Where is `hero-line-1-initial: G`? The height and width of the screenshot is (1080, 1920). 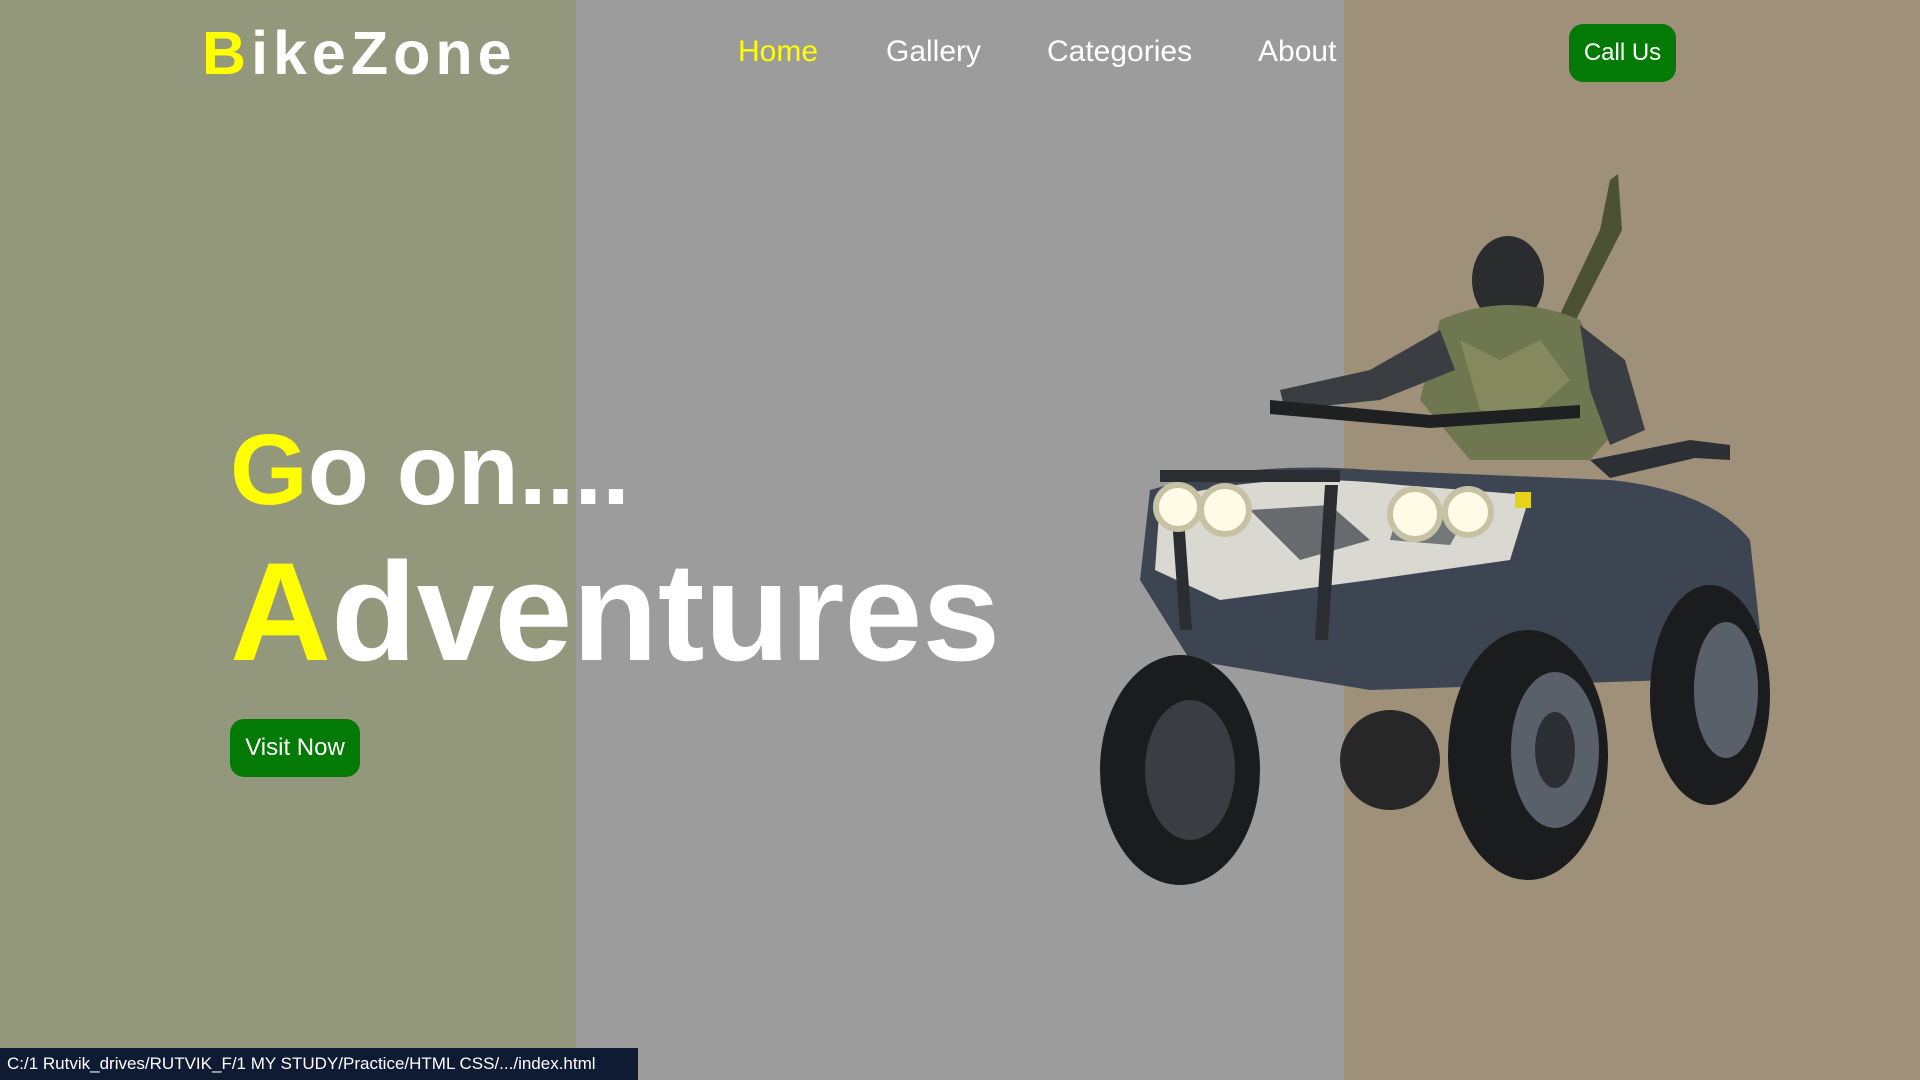 hero-line-1-initial: G is located at coordinates (269, 470).